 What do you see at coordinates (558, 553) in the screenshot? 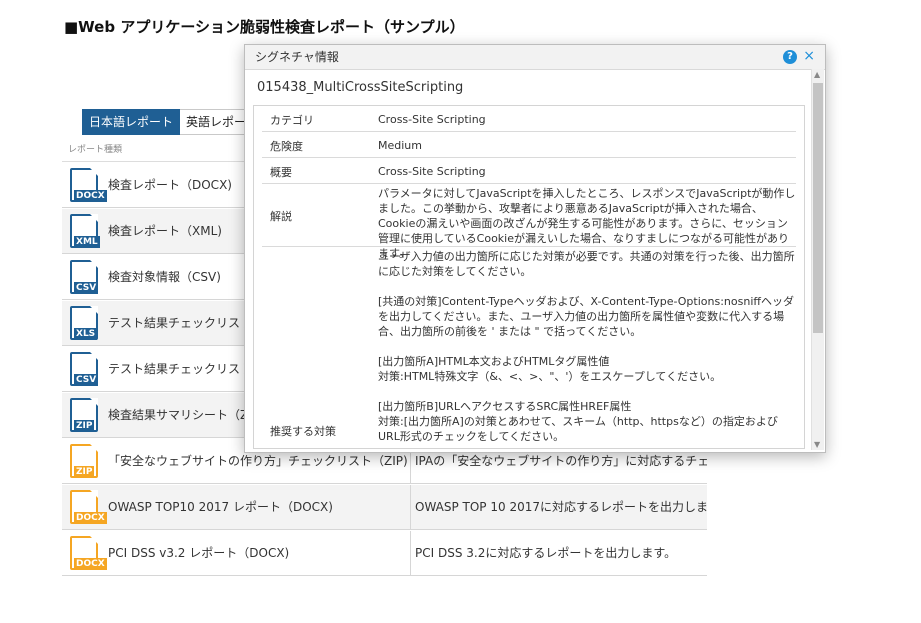
I see `report-description: PCI DSS 3.2に対応するレポートを出力します。` at bounding box center [558, 553].